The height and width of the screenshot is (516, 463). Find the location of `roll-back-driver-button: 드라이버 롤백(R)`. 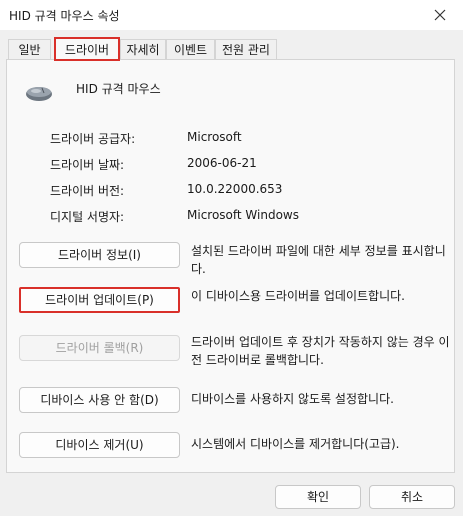

roll-back-driver-button: 드라이버 롤백(R) is located at coordinates (99, 348).